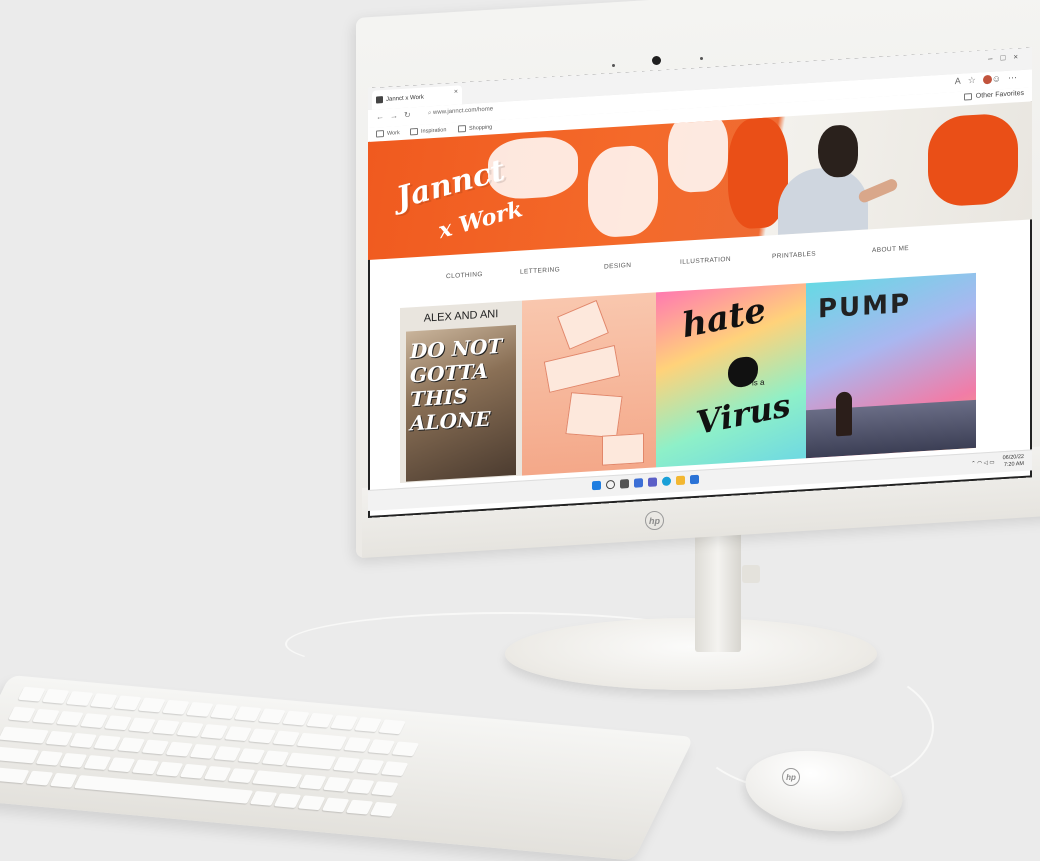  I want to click on emoji-icon: ☺, so click(1000, 78).